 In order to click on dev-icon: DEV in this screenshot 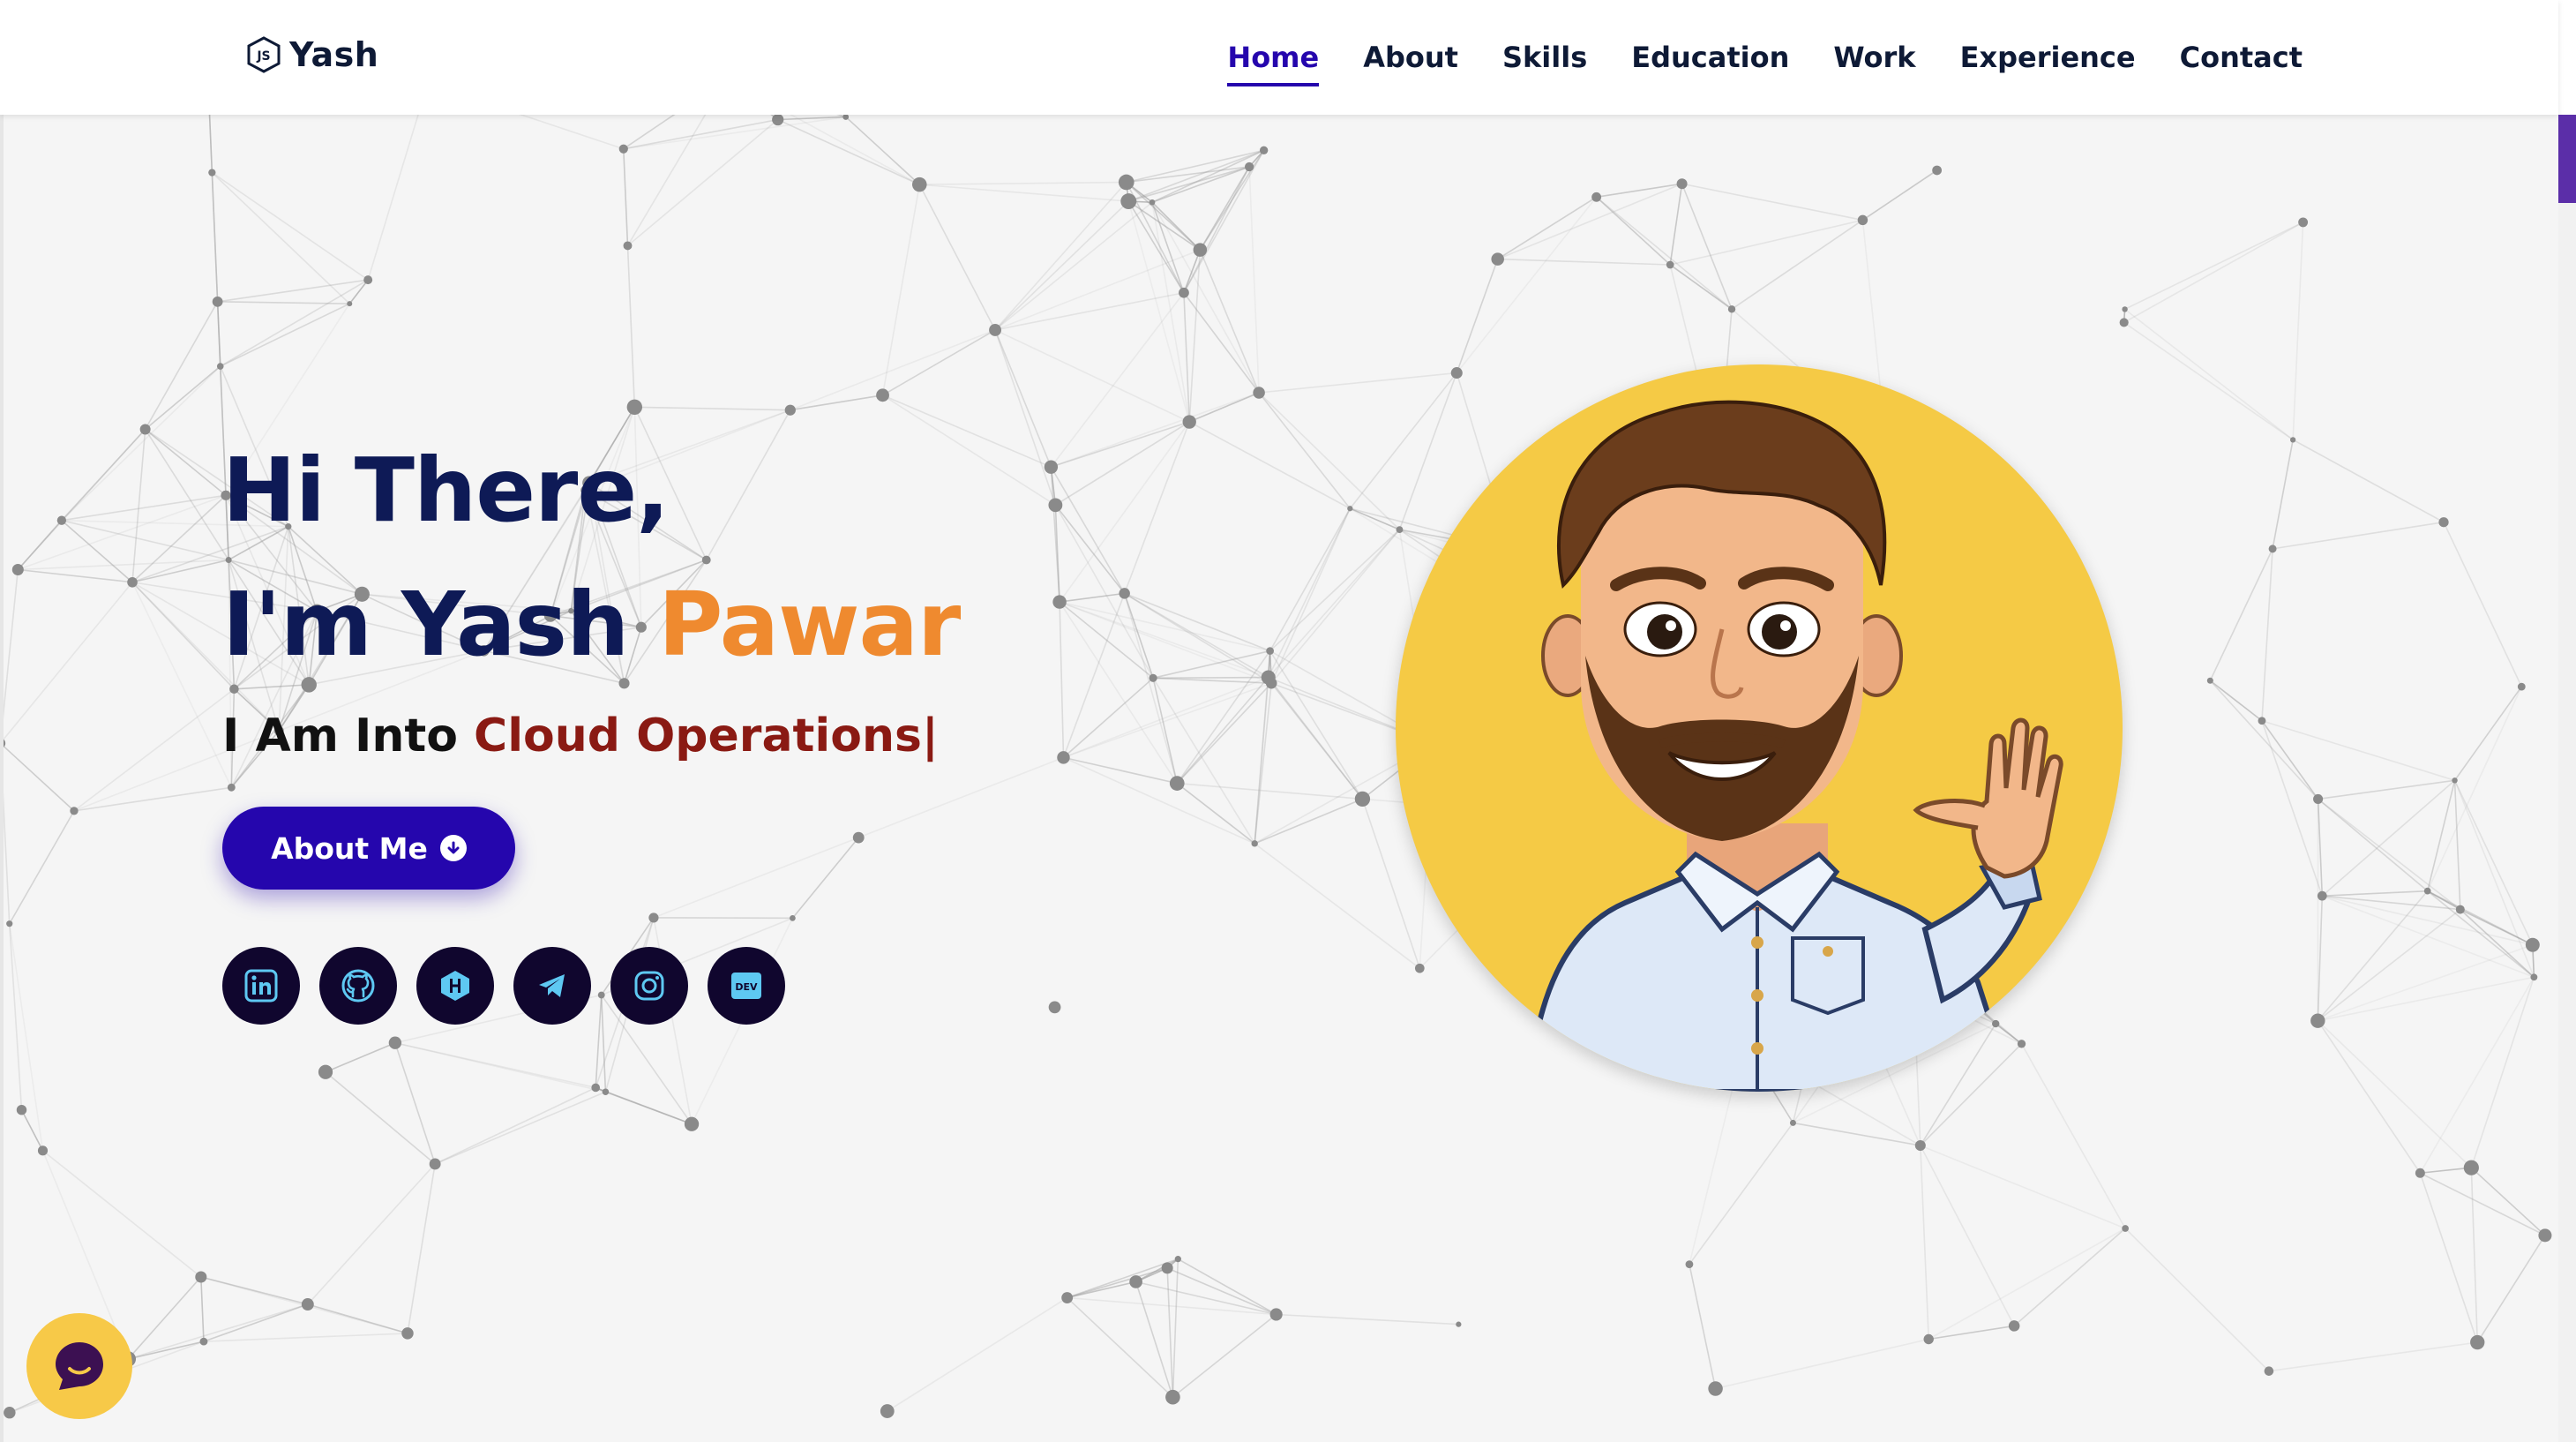, I will do `click(747, 986)`.